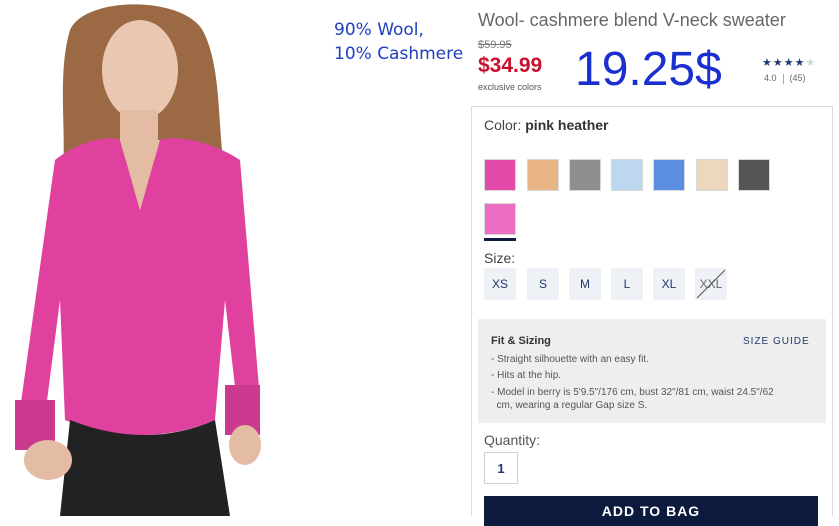  I want to click on size-guide-link: SIZE GUIDE, so click(776, 341).